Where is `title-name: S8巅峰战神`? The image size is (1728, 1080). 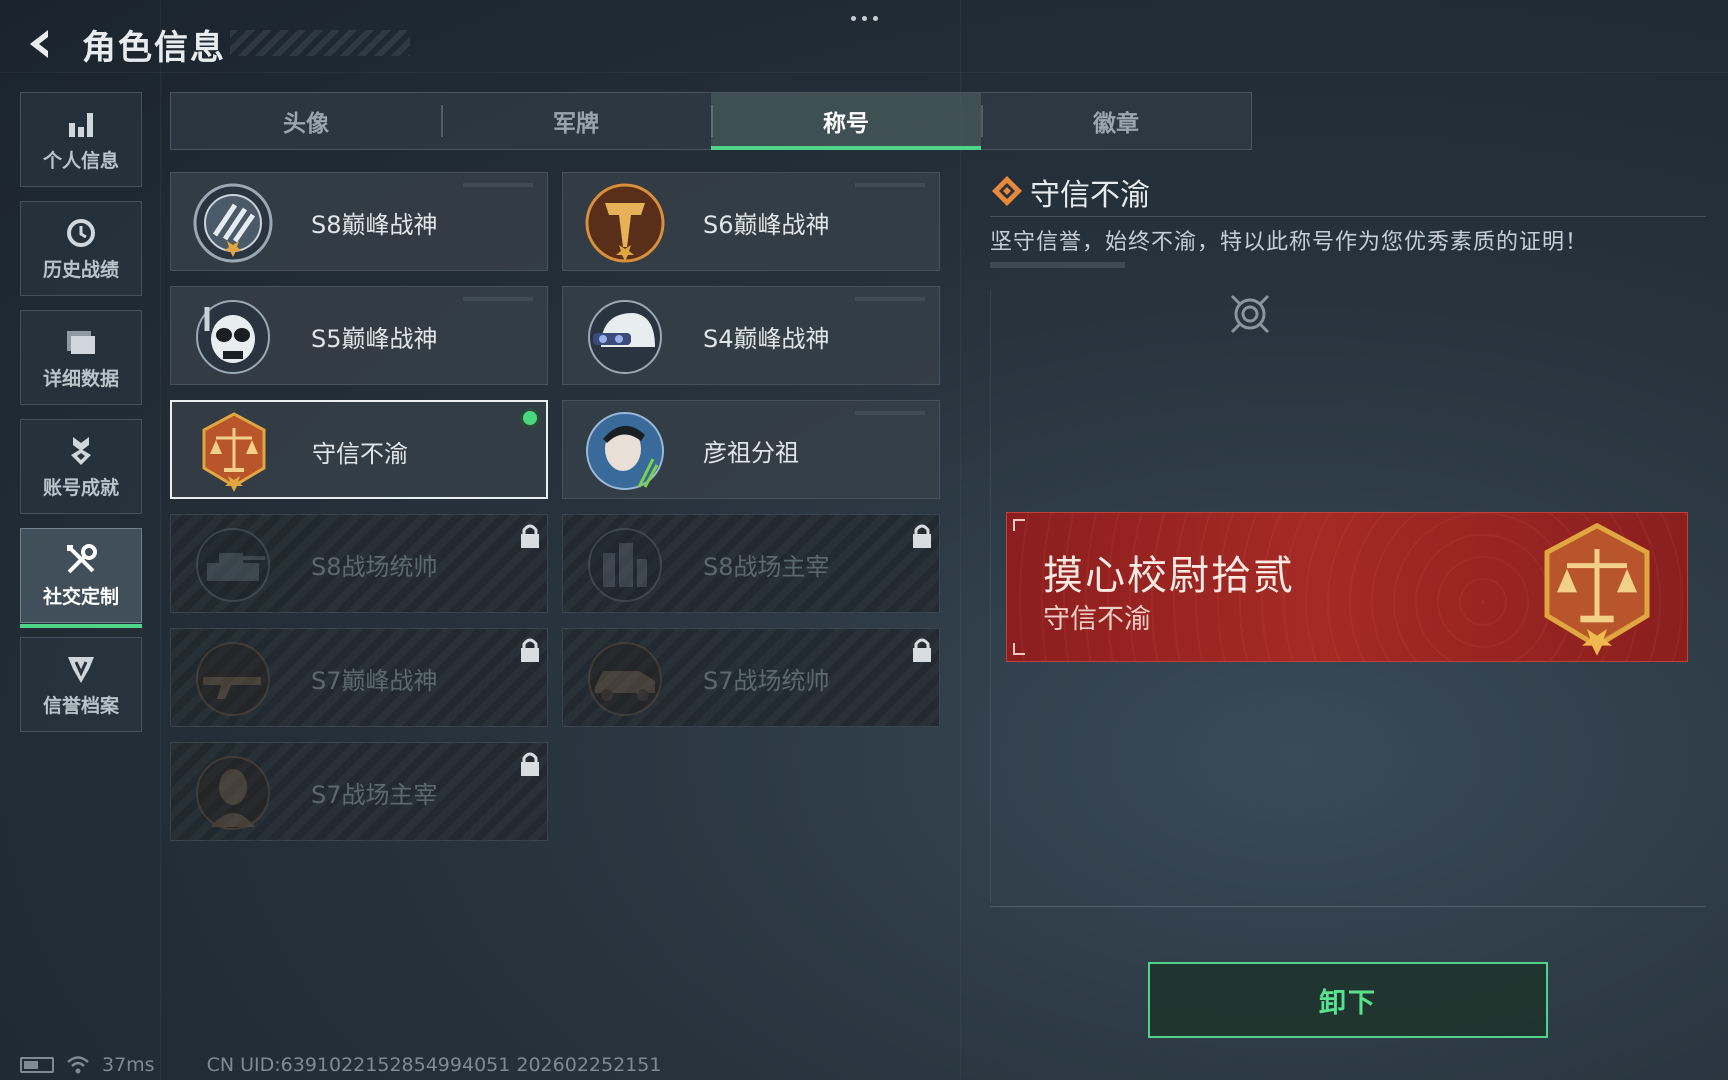
title-name: S8巅峰战神 is located at coordinates (374, 225).